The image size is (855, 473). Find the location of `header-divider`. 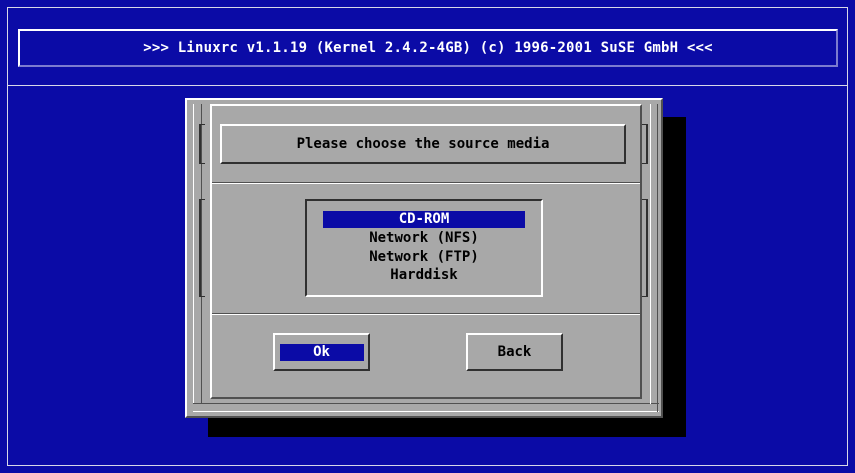

header-divider is located at coordinates (427, 85).